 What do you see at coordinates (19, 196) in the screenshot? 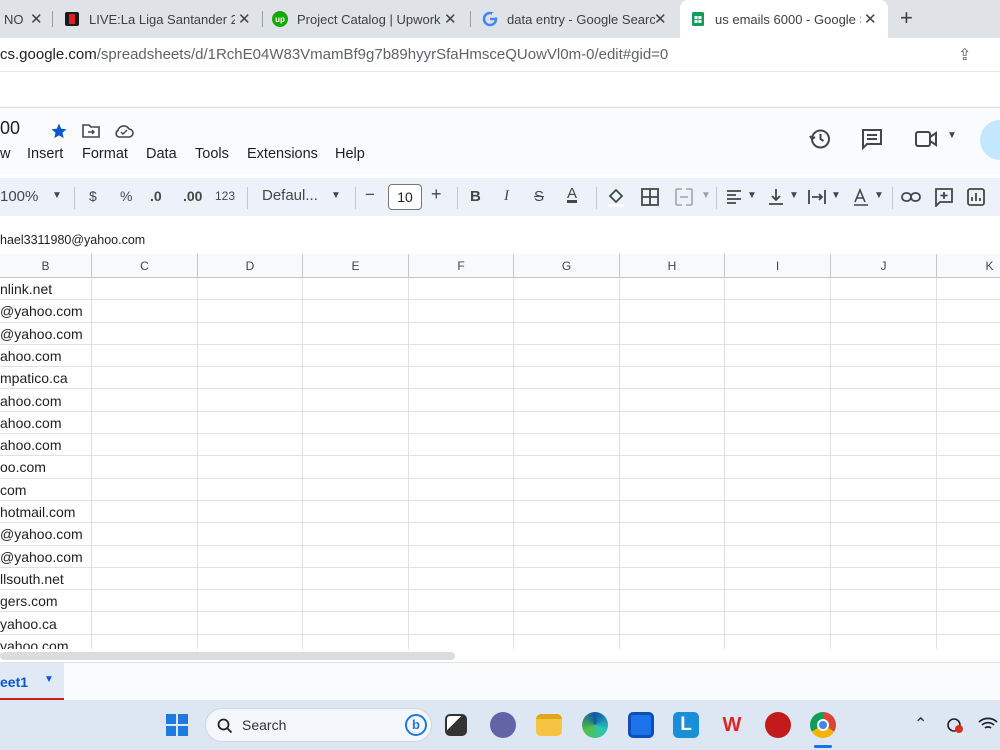
I see `zoom-select: 100%` at bounding box center [19, 196].